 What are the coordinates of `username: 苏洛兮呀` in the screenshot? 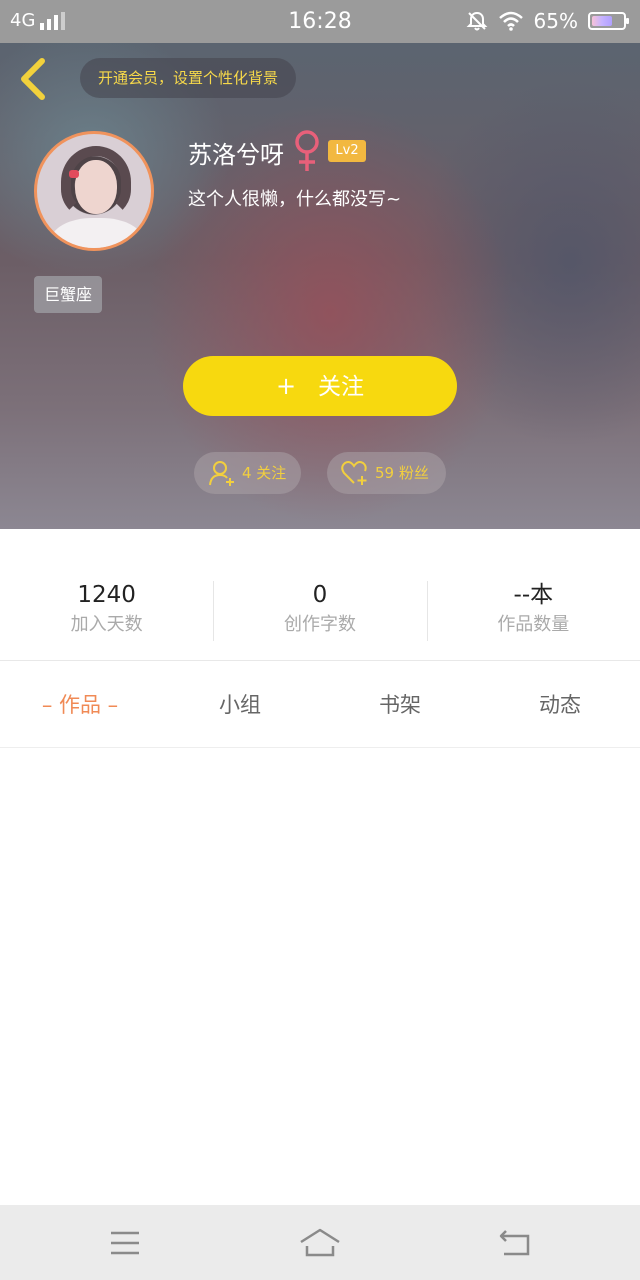 It's located at (236, 155).